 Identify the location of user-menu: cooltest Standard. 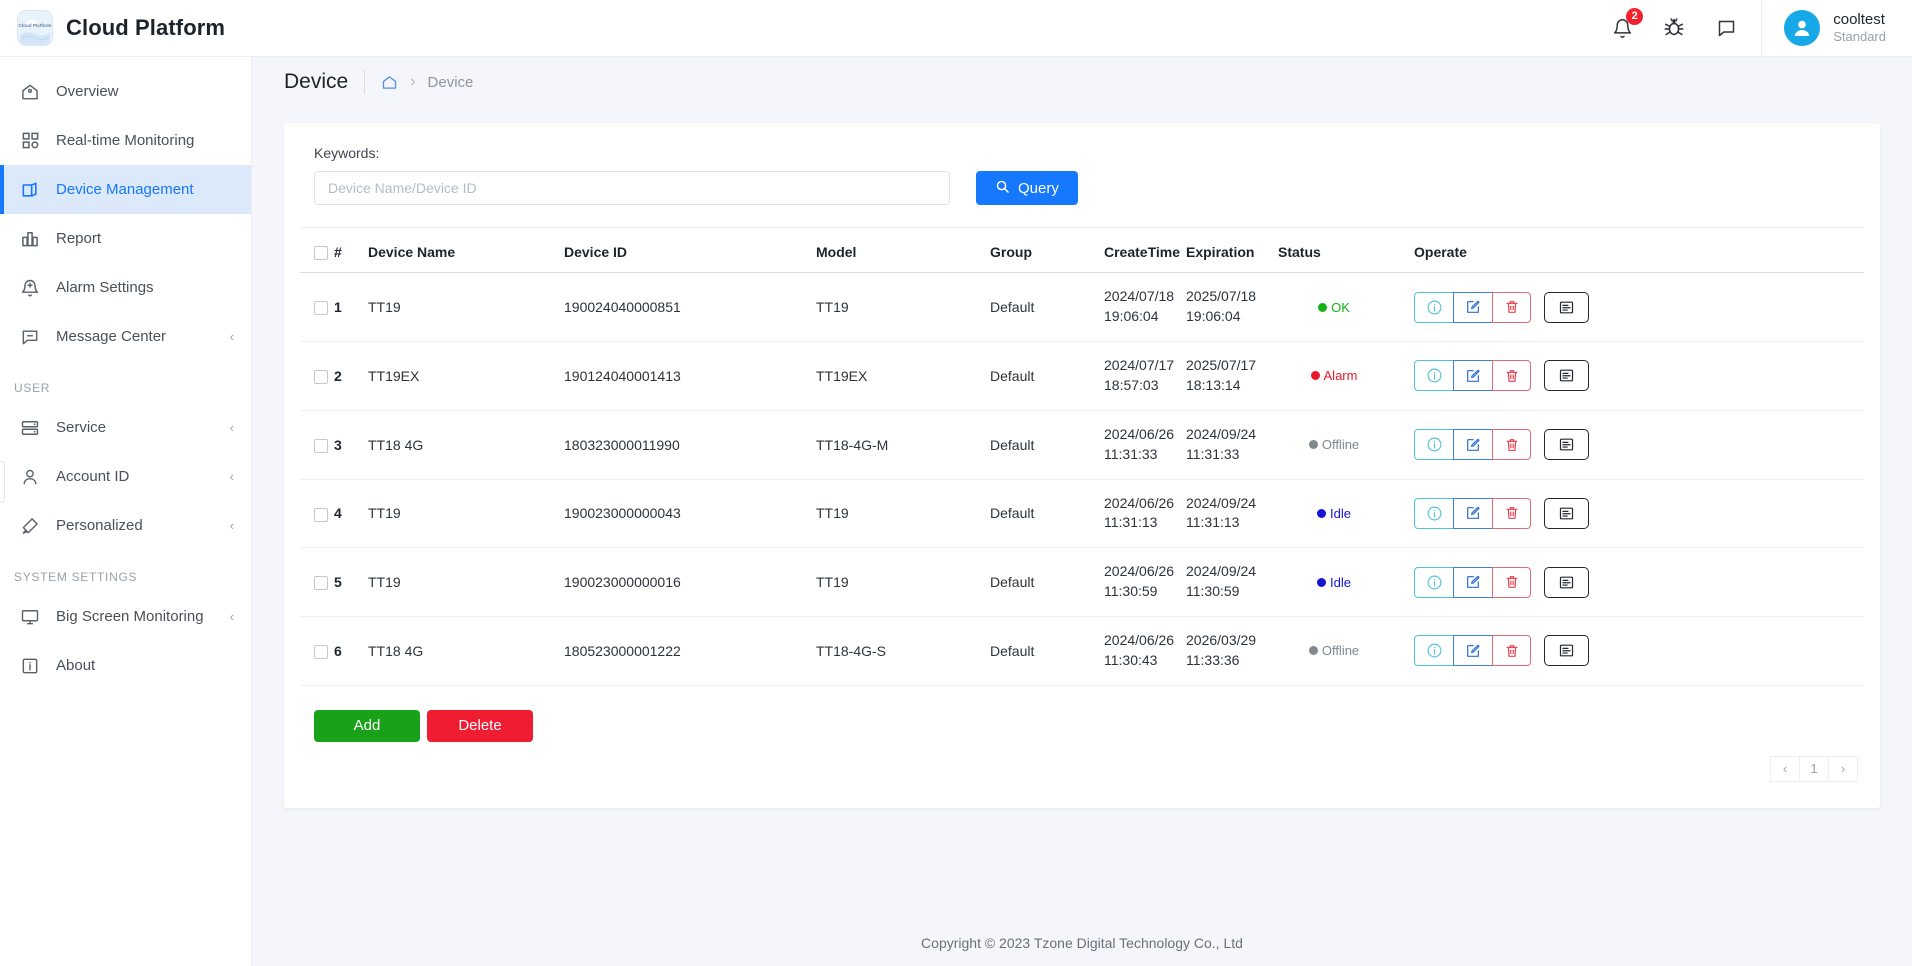
(1848, 28).